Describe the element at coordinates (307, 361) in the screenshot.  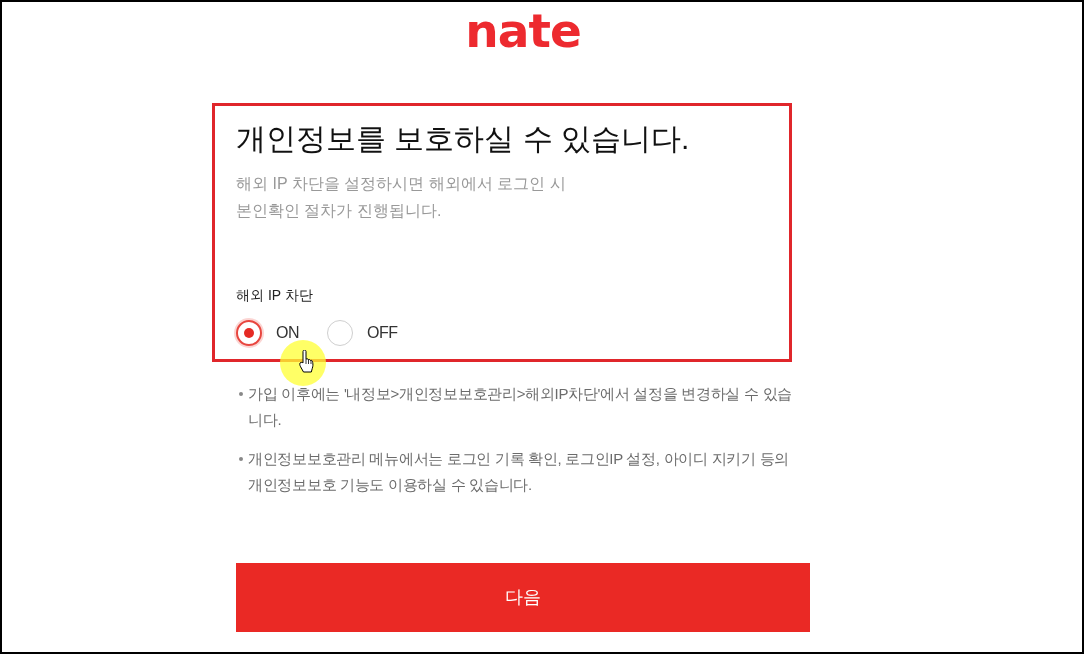
I see `hand-cursor-icon` at that location.